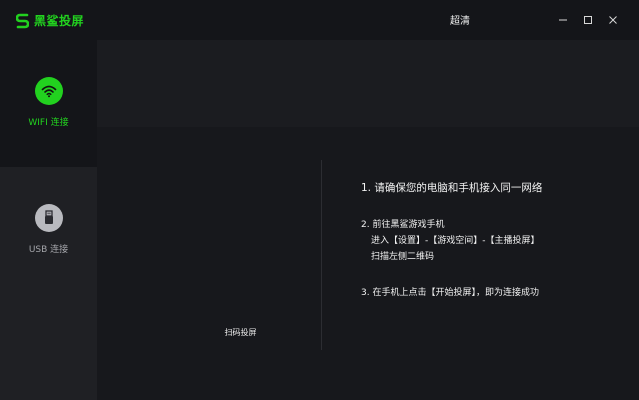 The width and height of the screenshot is (639, 400). What do you see at coordinates (450, 293) in the screenshot?
I see `step-3: 3. 在手机上点击【开始投屏】，即为连接成功` at bounding box center [450, 293].